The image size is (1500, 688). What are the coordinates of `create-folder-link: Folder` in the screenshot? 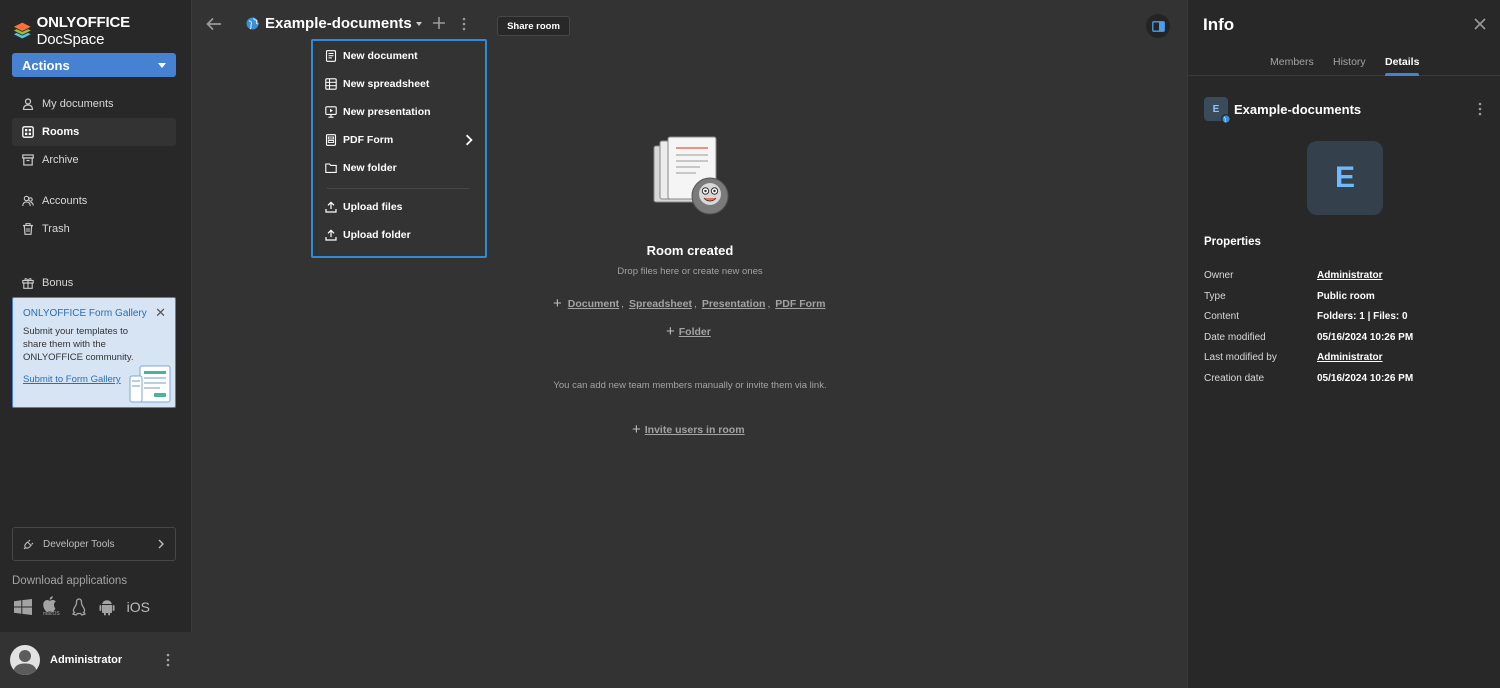 It's located at (695, 332).